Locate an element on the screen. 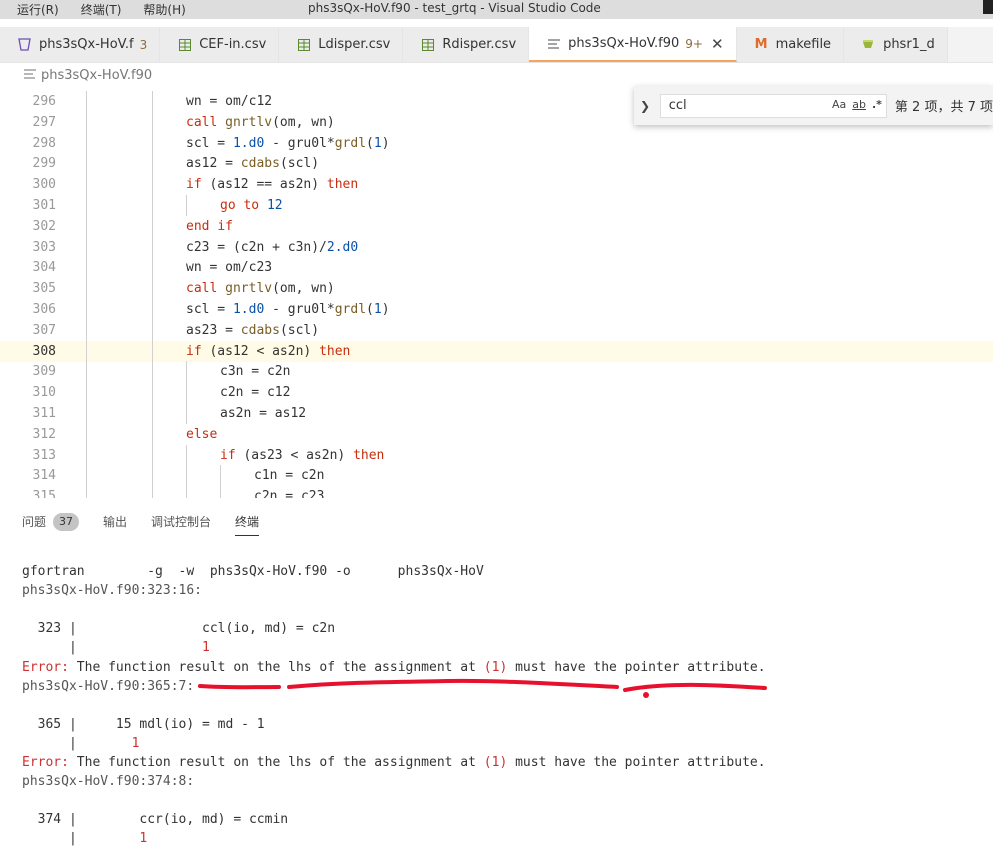 This screenshot has width=993, height=850. tab-cef-in-csv: CEF-in.csv is located at coordinates (220, 44).